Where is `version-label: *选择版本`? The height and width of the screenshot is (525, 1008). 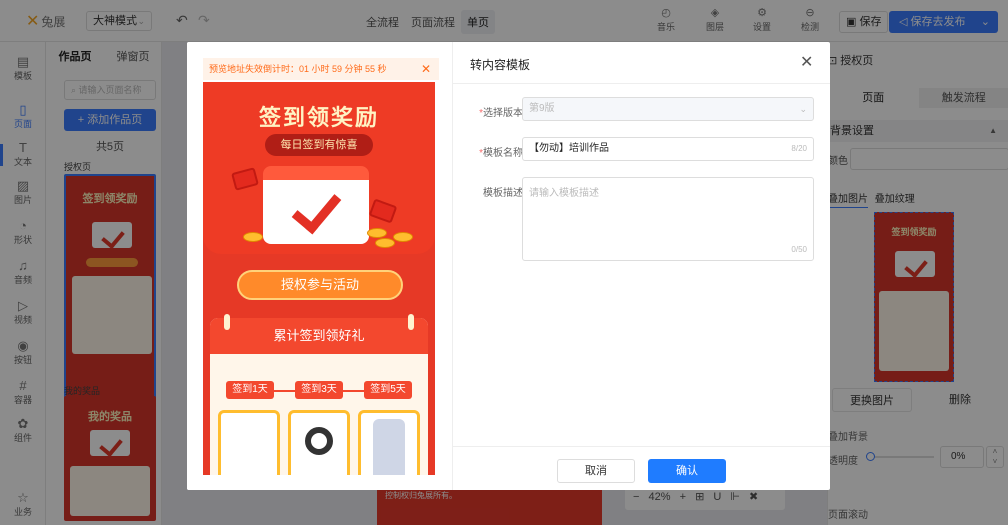
version-label: *选择版本 is located at coordinates (496, 111).